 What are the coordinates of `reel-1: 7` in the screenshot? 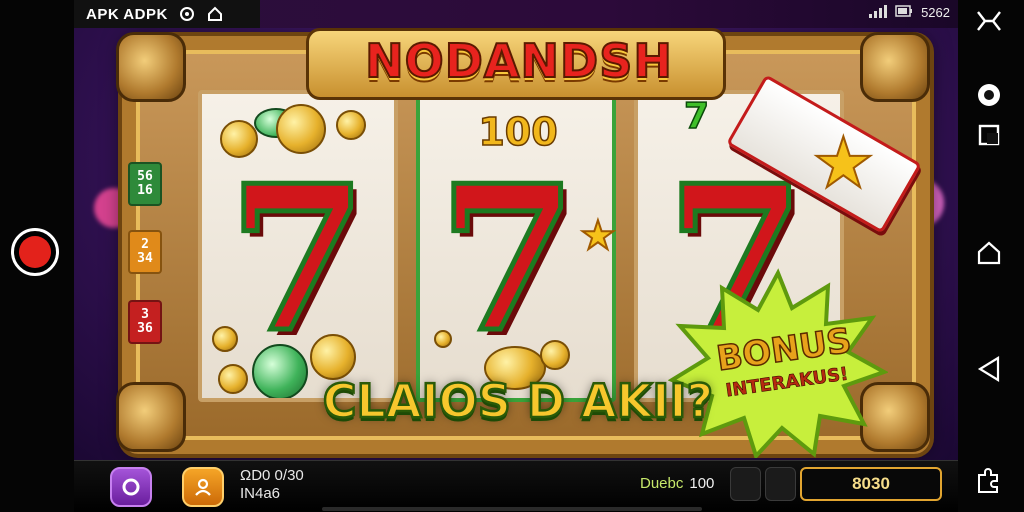 It's located at (298, 246).